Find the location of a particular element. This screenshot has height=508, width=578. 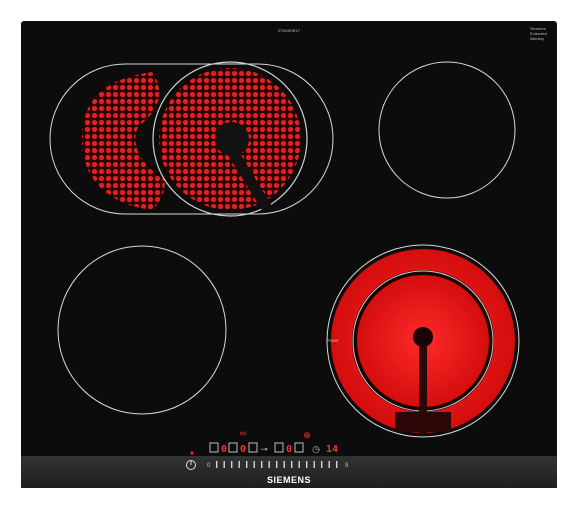

timer-display: 14 is located at coordinates (332, 449).